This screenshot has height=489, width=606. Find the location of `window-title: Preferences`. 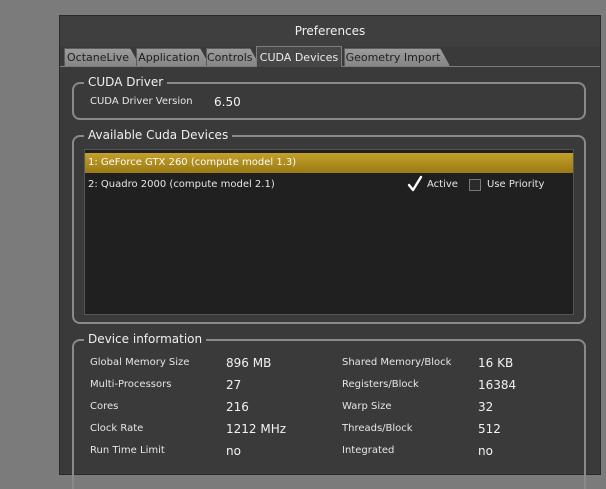

window-title: Preferences is located at coordinates (330, 31).